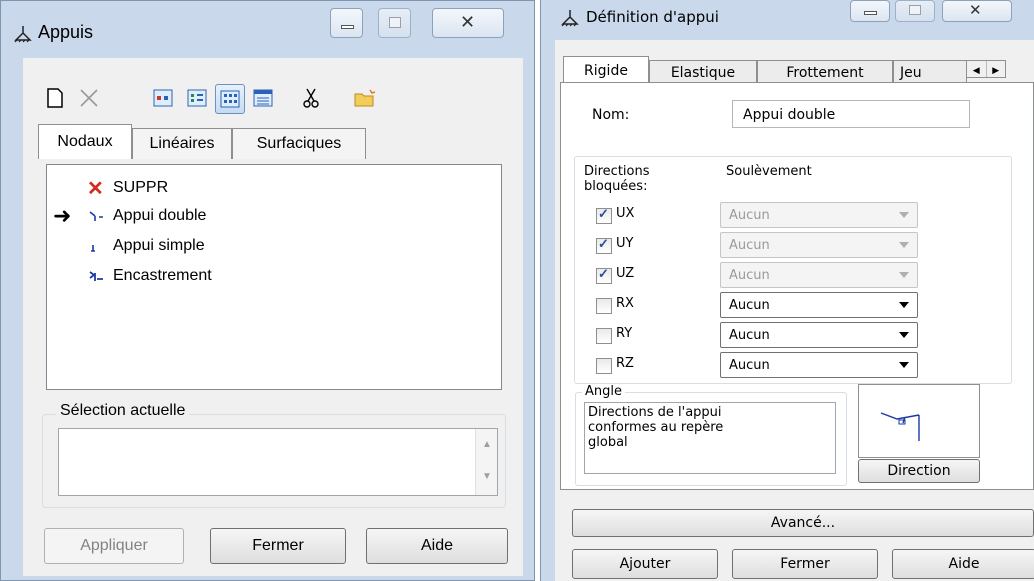  I want to click on direction-checkbox-uz, so click(604, 275).